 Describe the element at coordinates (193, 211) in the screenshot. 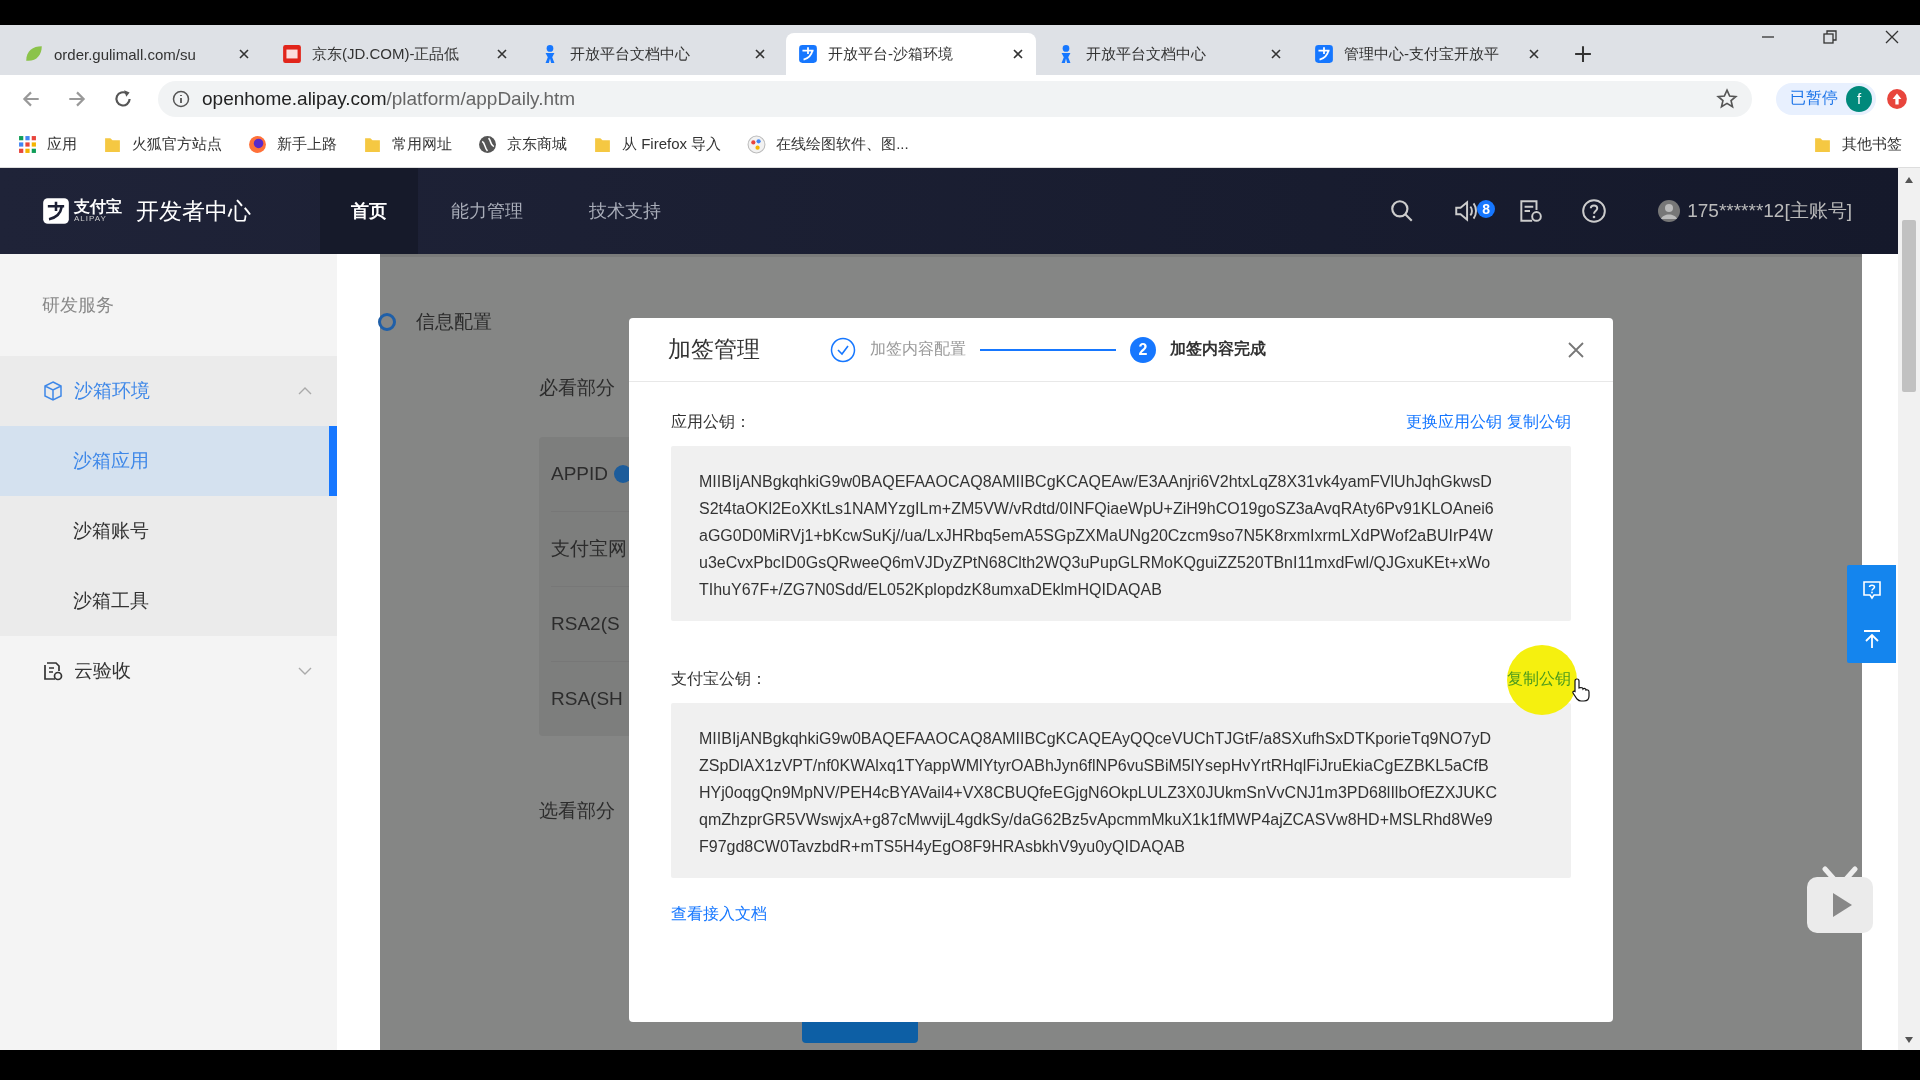

I see `site-title: 开发者中心` at that location.